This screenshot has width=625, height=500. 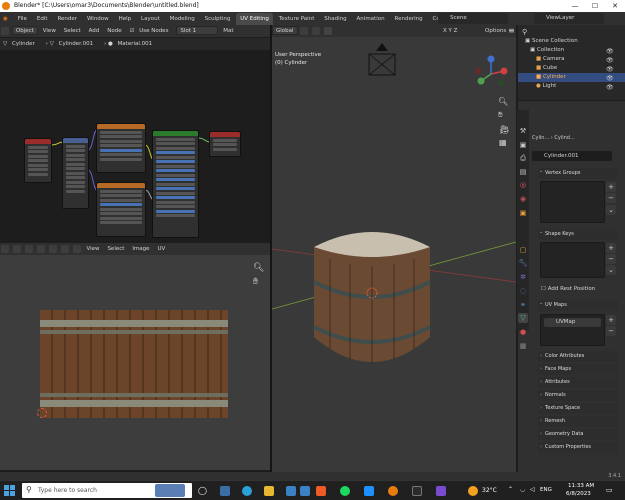 I want to click on tool-tab-icon: ⚒, so click(x=523, y=131).